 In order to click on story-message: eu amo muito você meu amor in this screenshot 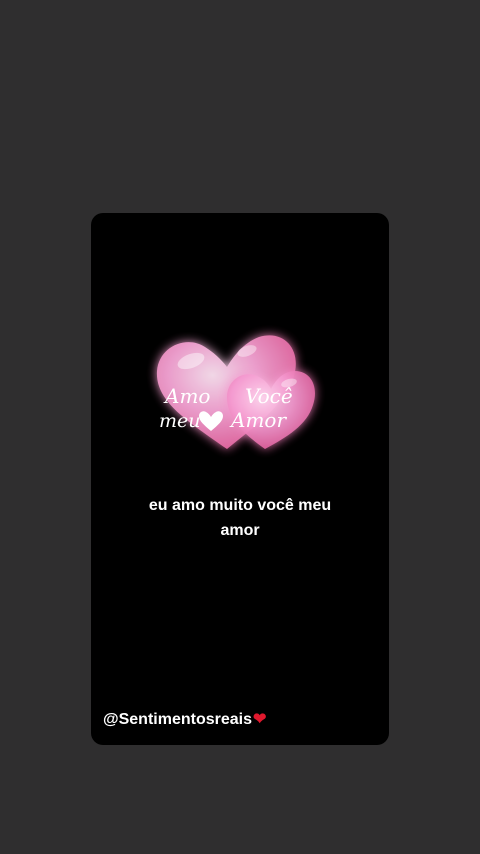, I will do `click(240, 518)`.